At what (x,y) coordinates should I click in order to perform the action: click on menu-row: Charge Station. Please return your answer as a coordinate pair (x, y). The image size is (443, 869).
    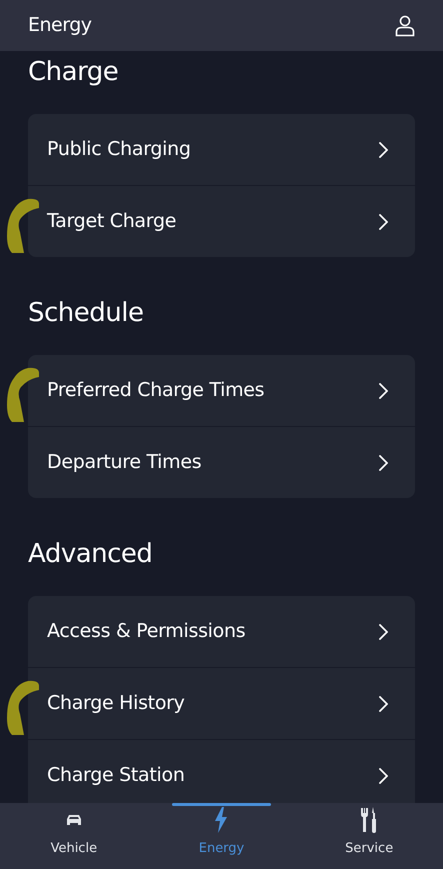
    Looking at the image, I should click on (221, 771).